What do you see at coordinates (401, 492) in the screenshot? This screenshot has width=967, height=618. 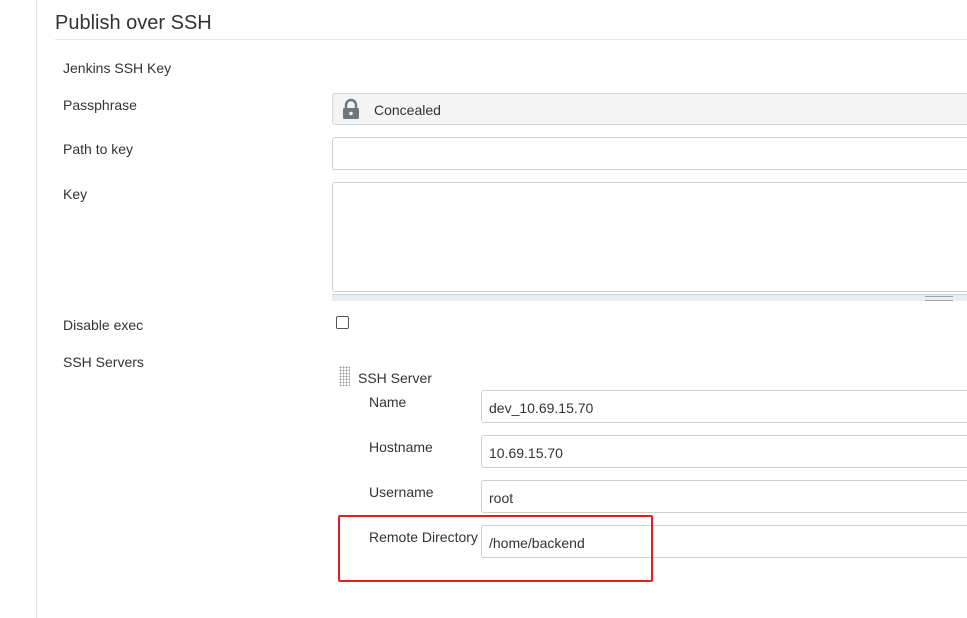 I see `username-label: Username` at bounding box center [401, 492].